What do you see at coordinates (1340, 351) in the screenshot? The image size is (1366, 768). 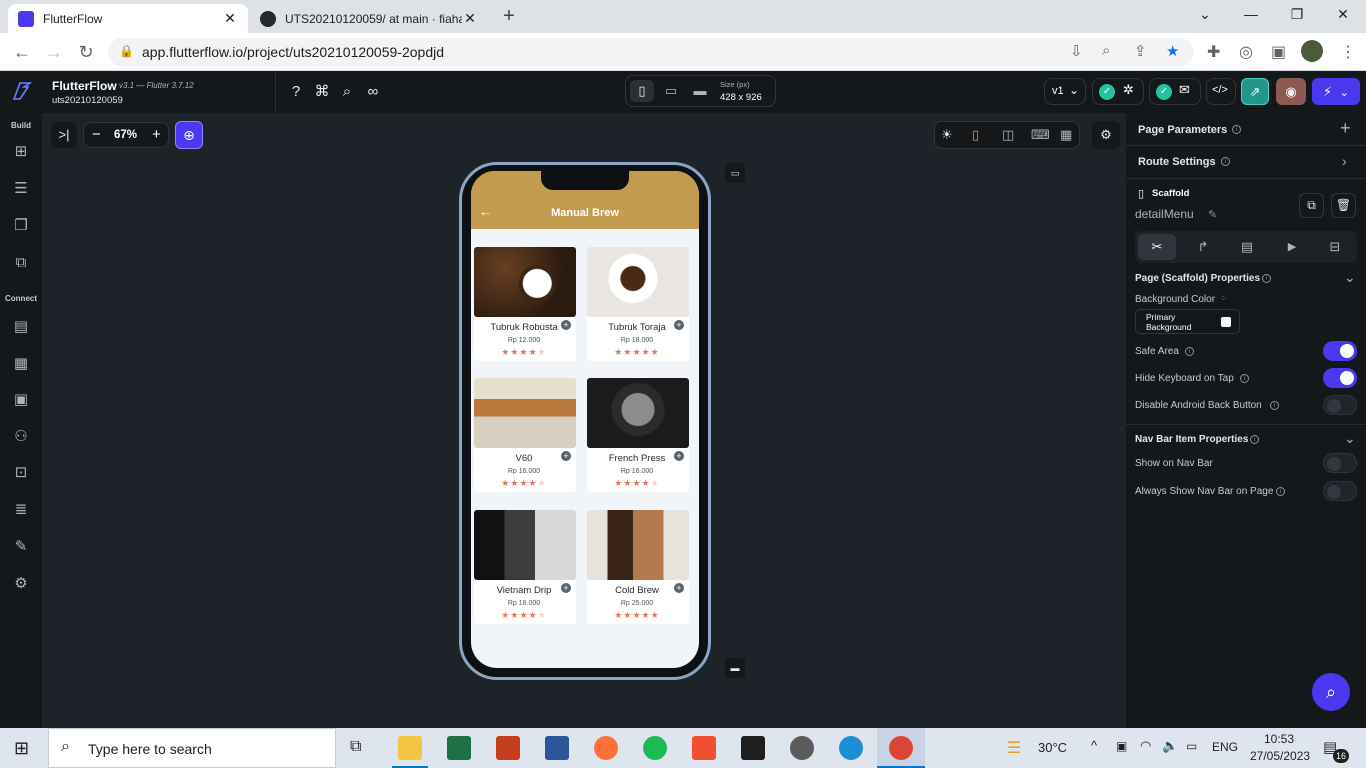 I see `safe-area-toggle` at bounding box center [1340, 351].